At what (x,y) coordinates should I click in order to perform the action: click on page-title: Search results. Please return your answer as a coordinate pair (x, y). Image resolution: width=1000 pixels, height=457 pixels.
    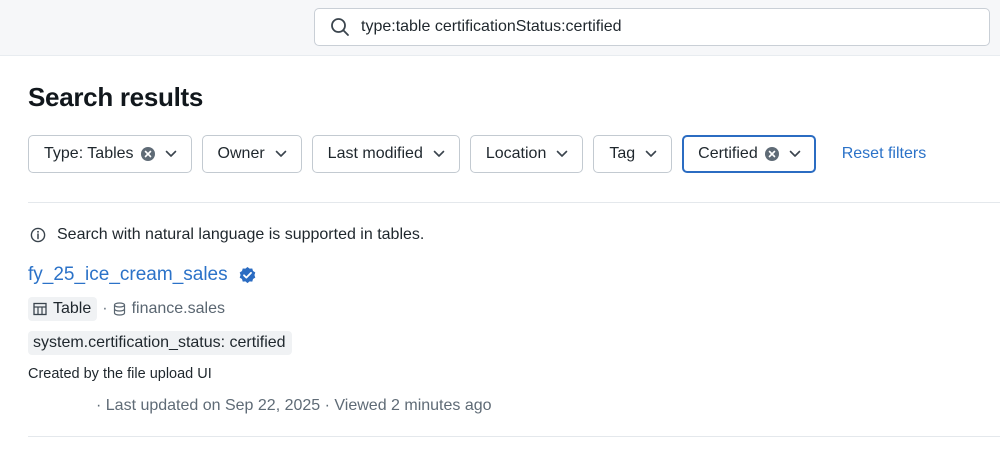
    Looking at the image, I should click on (116, 97).